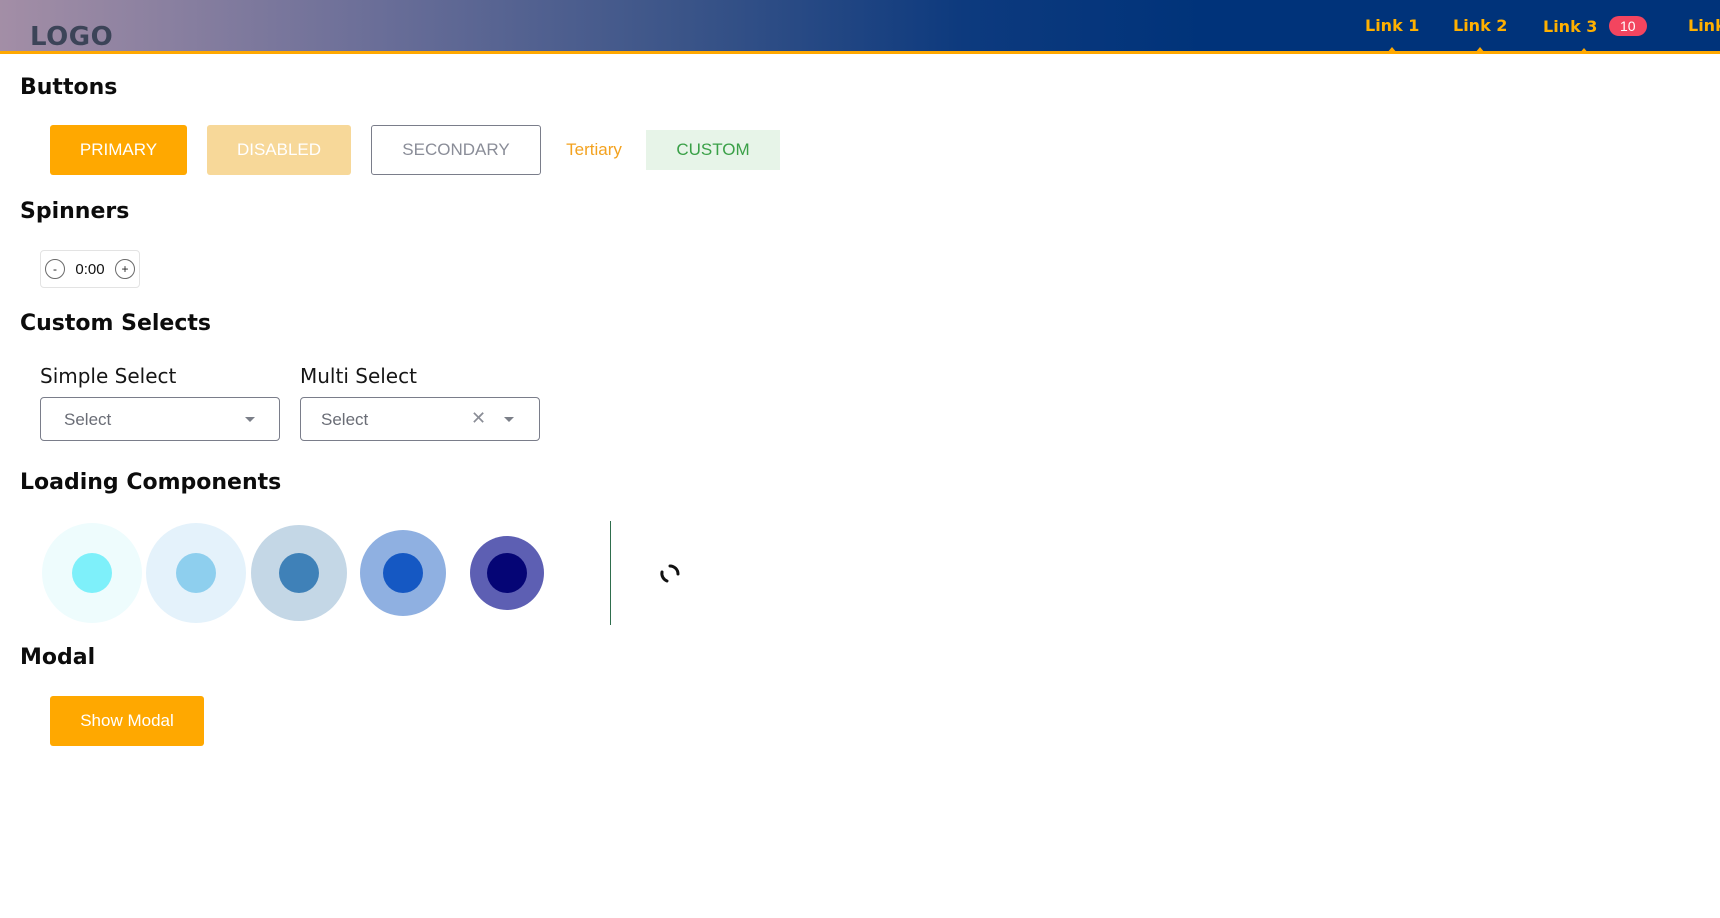 The width and height of the screenshot is (1720, 918). I want to click on custom-button: CUSTOM, so click(713, 150).